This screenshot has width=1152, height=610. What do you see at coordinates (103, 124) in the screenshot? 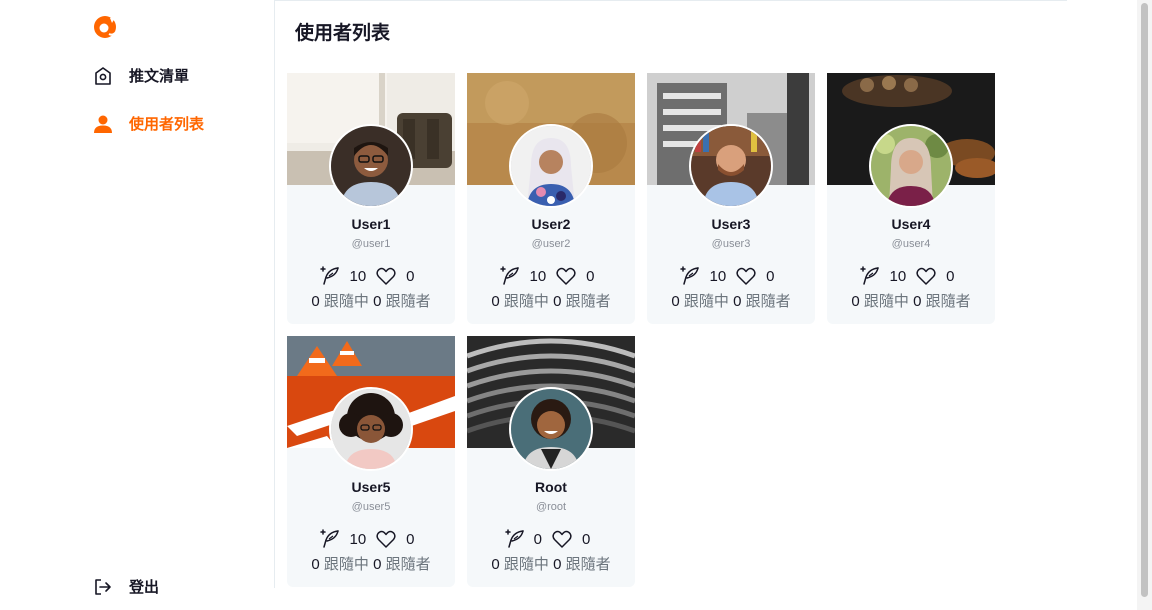
I see `user-icon` at bounding box center [103, 124].